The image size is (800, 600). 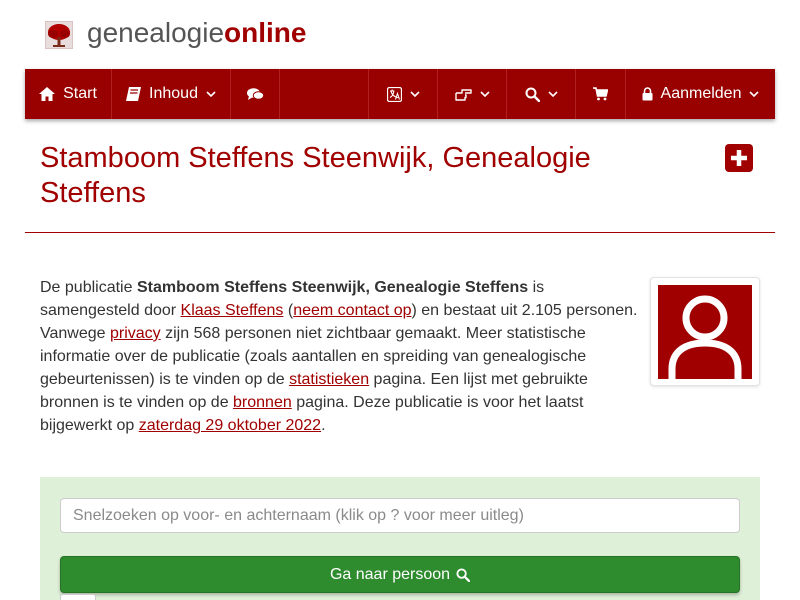 What do you see at coordinates (135, 333) in the screenshot?
I see `privacy-link: privacy` at bounding box center [135, 333].